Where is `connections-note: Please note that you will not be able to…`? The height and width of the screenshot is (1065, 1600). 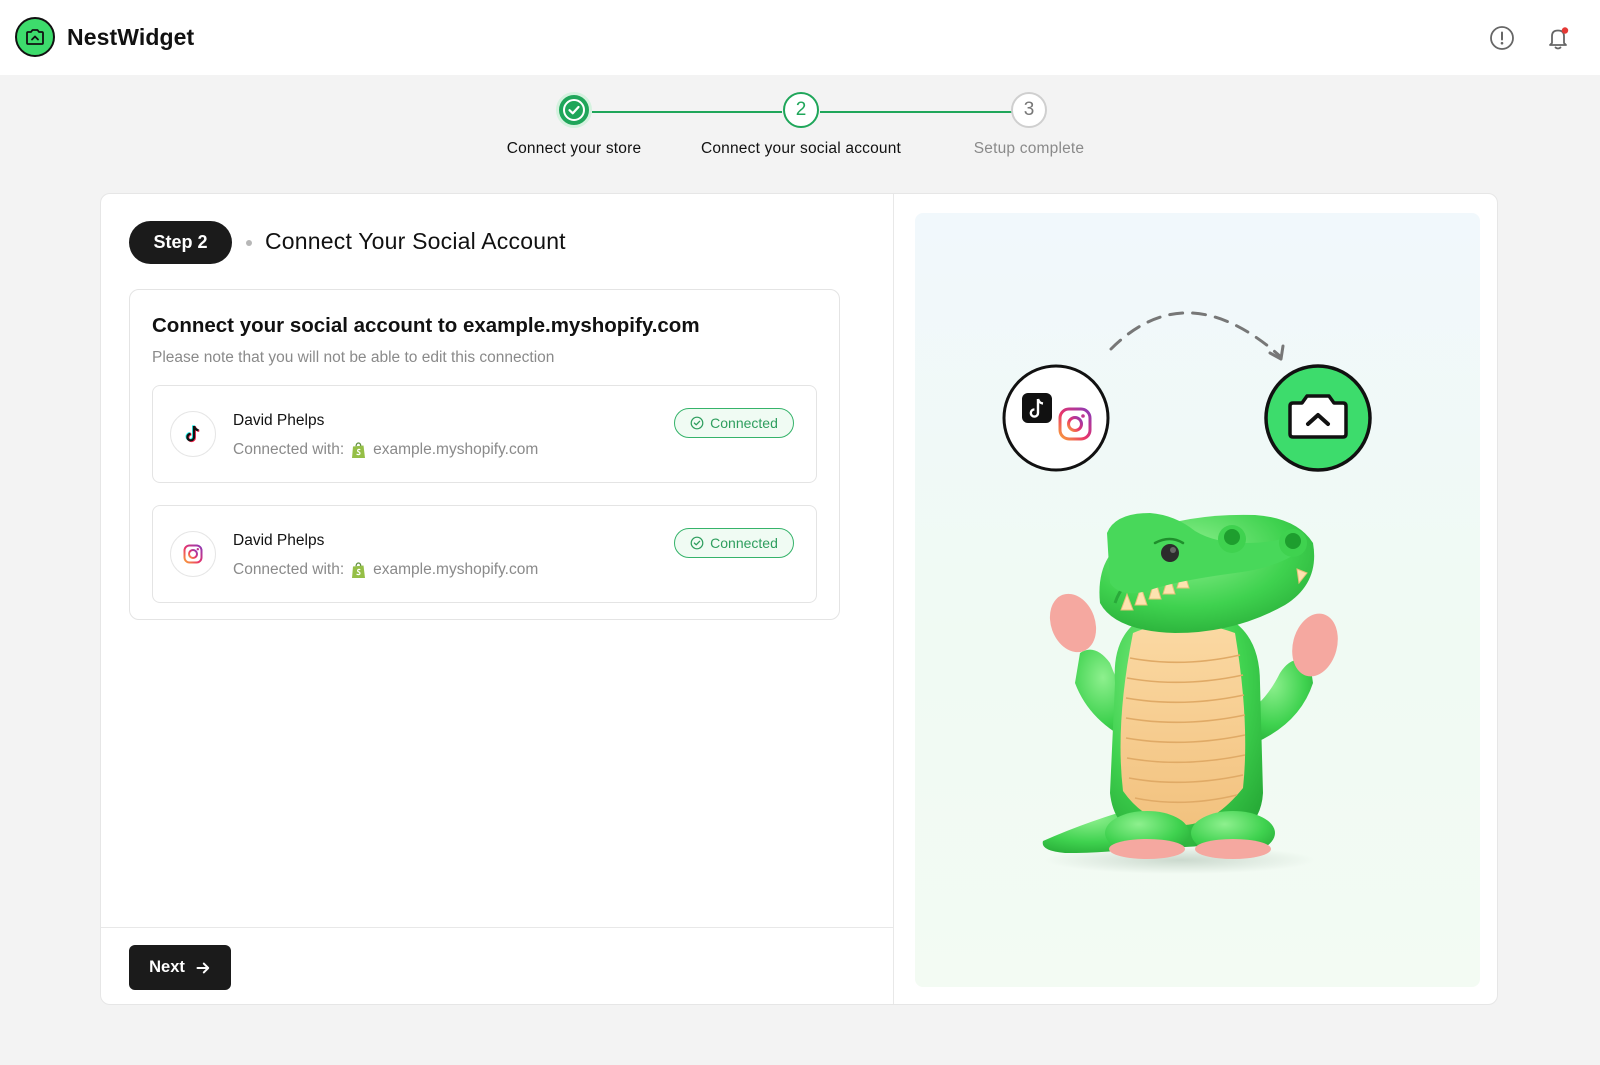 connections-note: Please note that you will not be able to… is located at coordinates (353, 357).